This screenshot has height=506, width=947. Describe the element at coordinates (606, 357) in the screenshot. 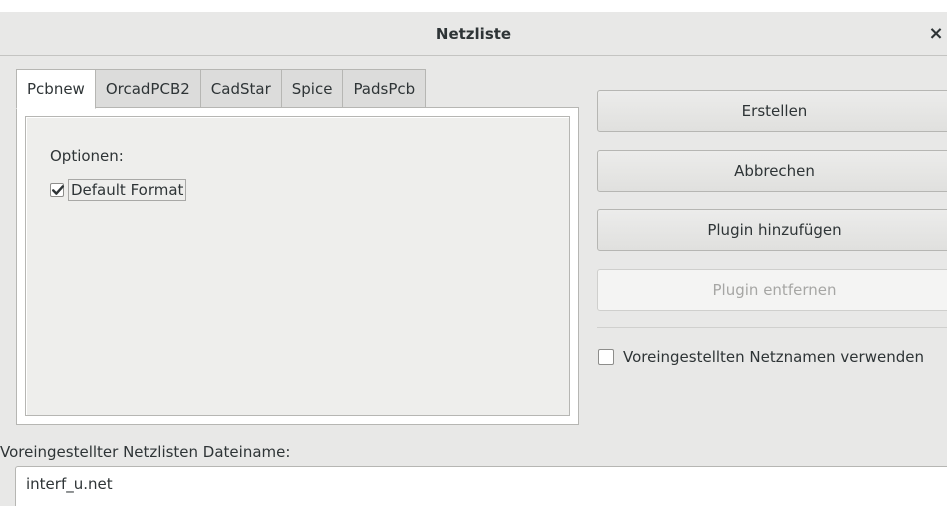

I see `default-netnames-checkbox` at that location.